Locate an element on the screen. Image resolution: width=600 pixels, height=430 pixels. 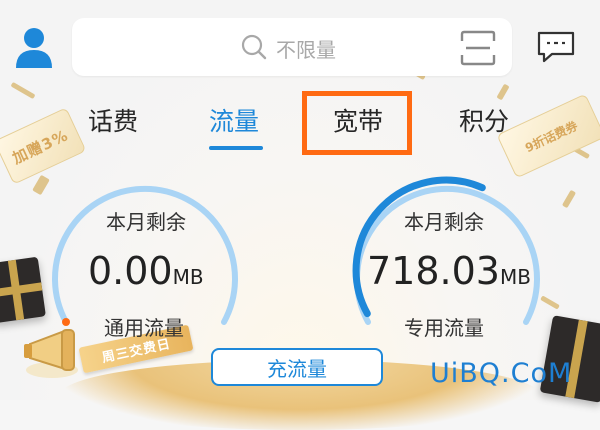
active-tab-indicator is located at coordinates (236, 148).